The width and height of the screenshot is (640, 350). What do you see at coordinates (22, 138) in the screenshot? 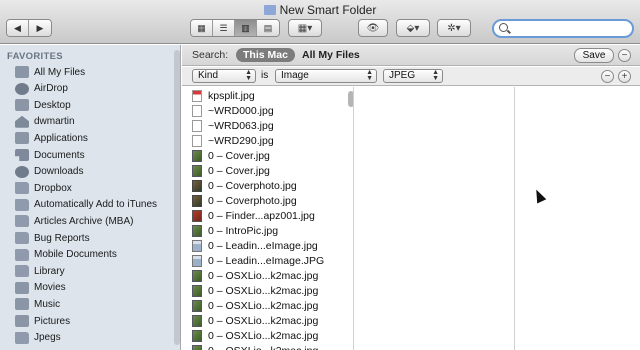
I see `applications-icon` at bounding box center [22, 138].